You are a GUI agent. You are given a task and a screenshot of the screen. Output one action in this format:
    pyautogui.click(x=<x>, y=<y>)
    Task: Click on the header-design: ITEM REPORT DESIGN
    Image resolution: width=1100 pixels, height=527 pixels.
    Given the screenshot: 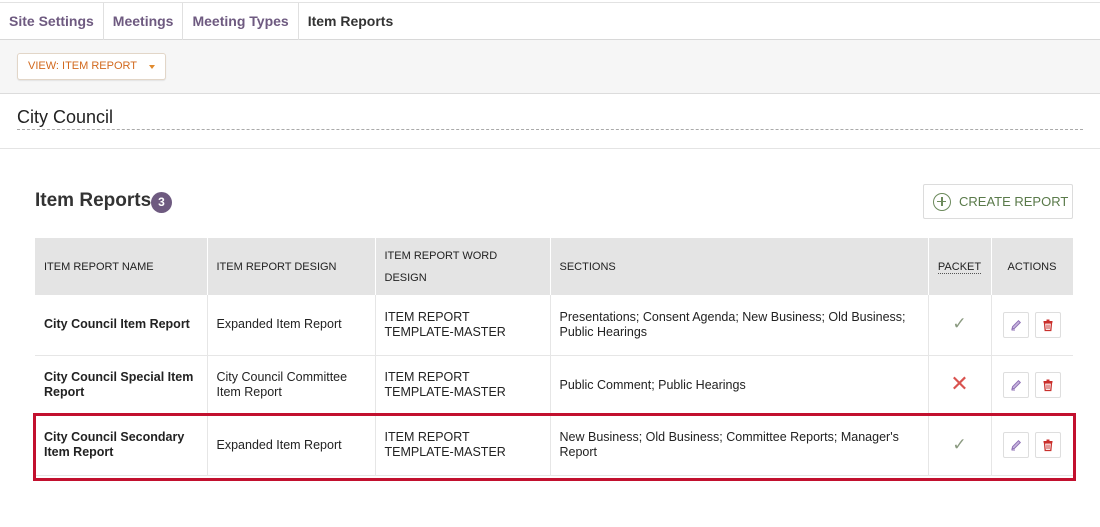 What is the action you would take?
    pyautogui.click(x=291, y=266)
    